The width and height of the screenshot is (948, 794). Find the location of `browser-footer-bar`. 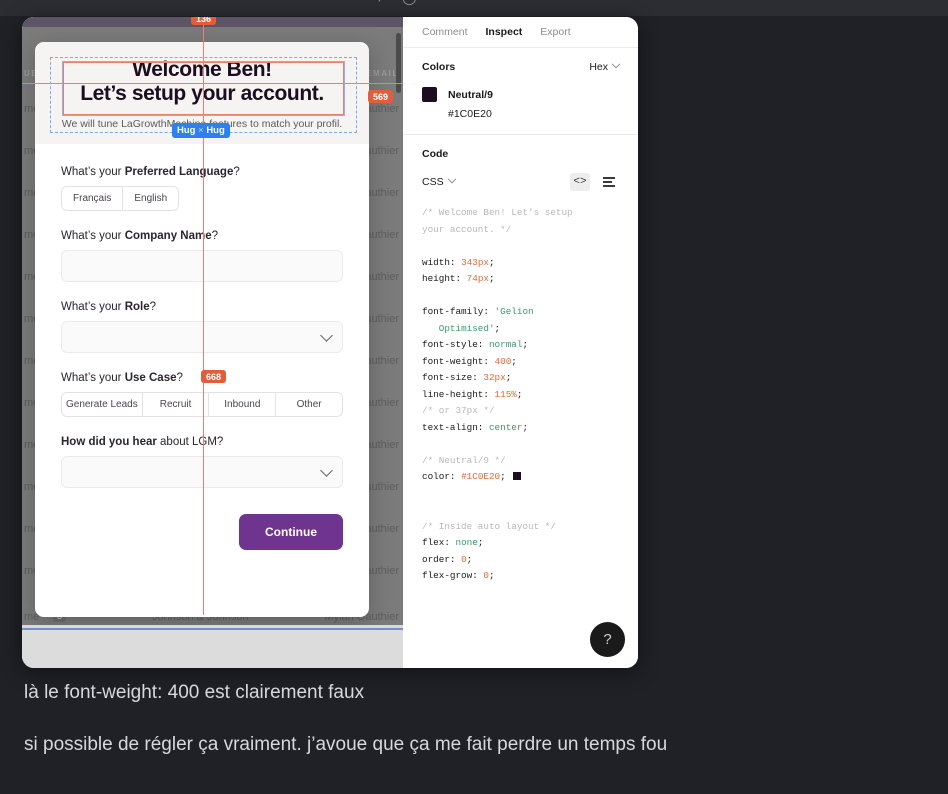

browser-footer-bar is located at coordinates (212, 648).